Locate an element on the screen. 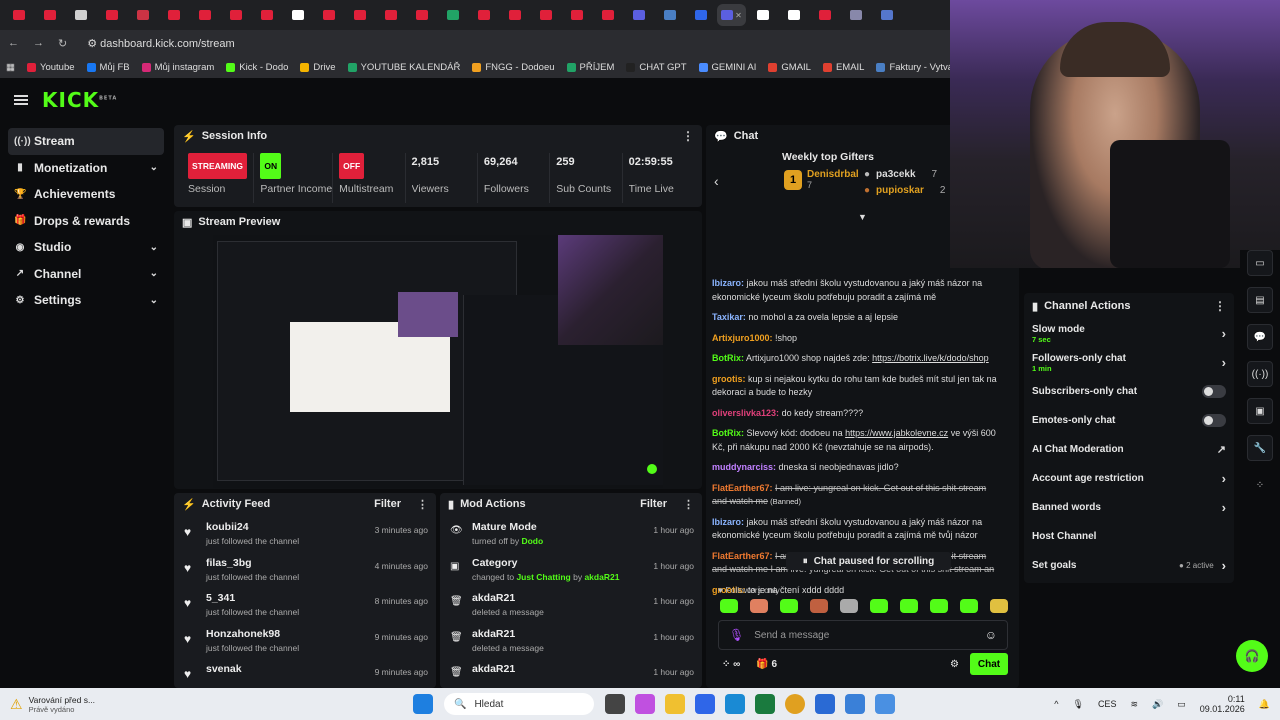 This screenshot has width=1280, height=720. chat-username: Taxikar: is located at coordinates (729, 317).